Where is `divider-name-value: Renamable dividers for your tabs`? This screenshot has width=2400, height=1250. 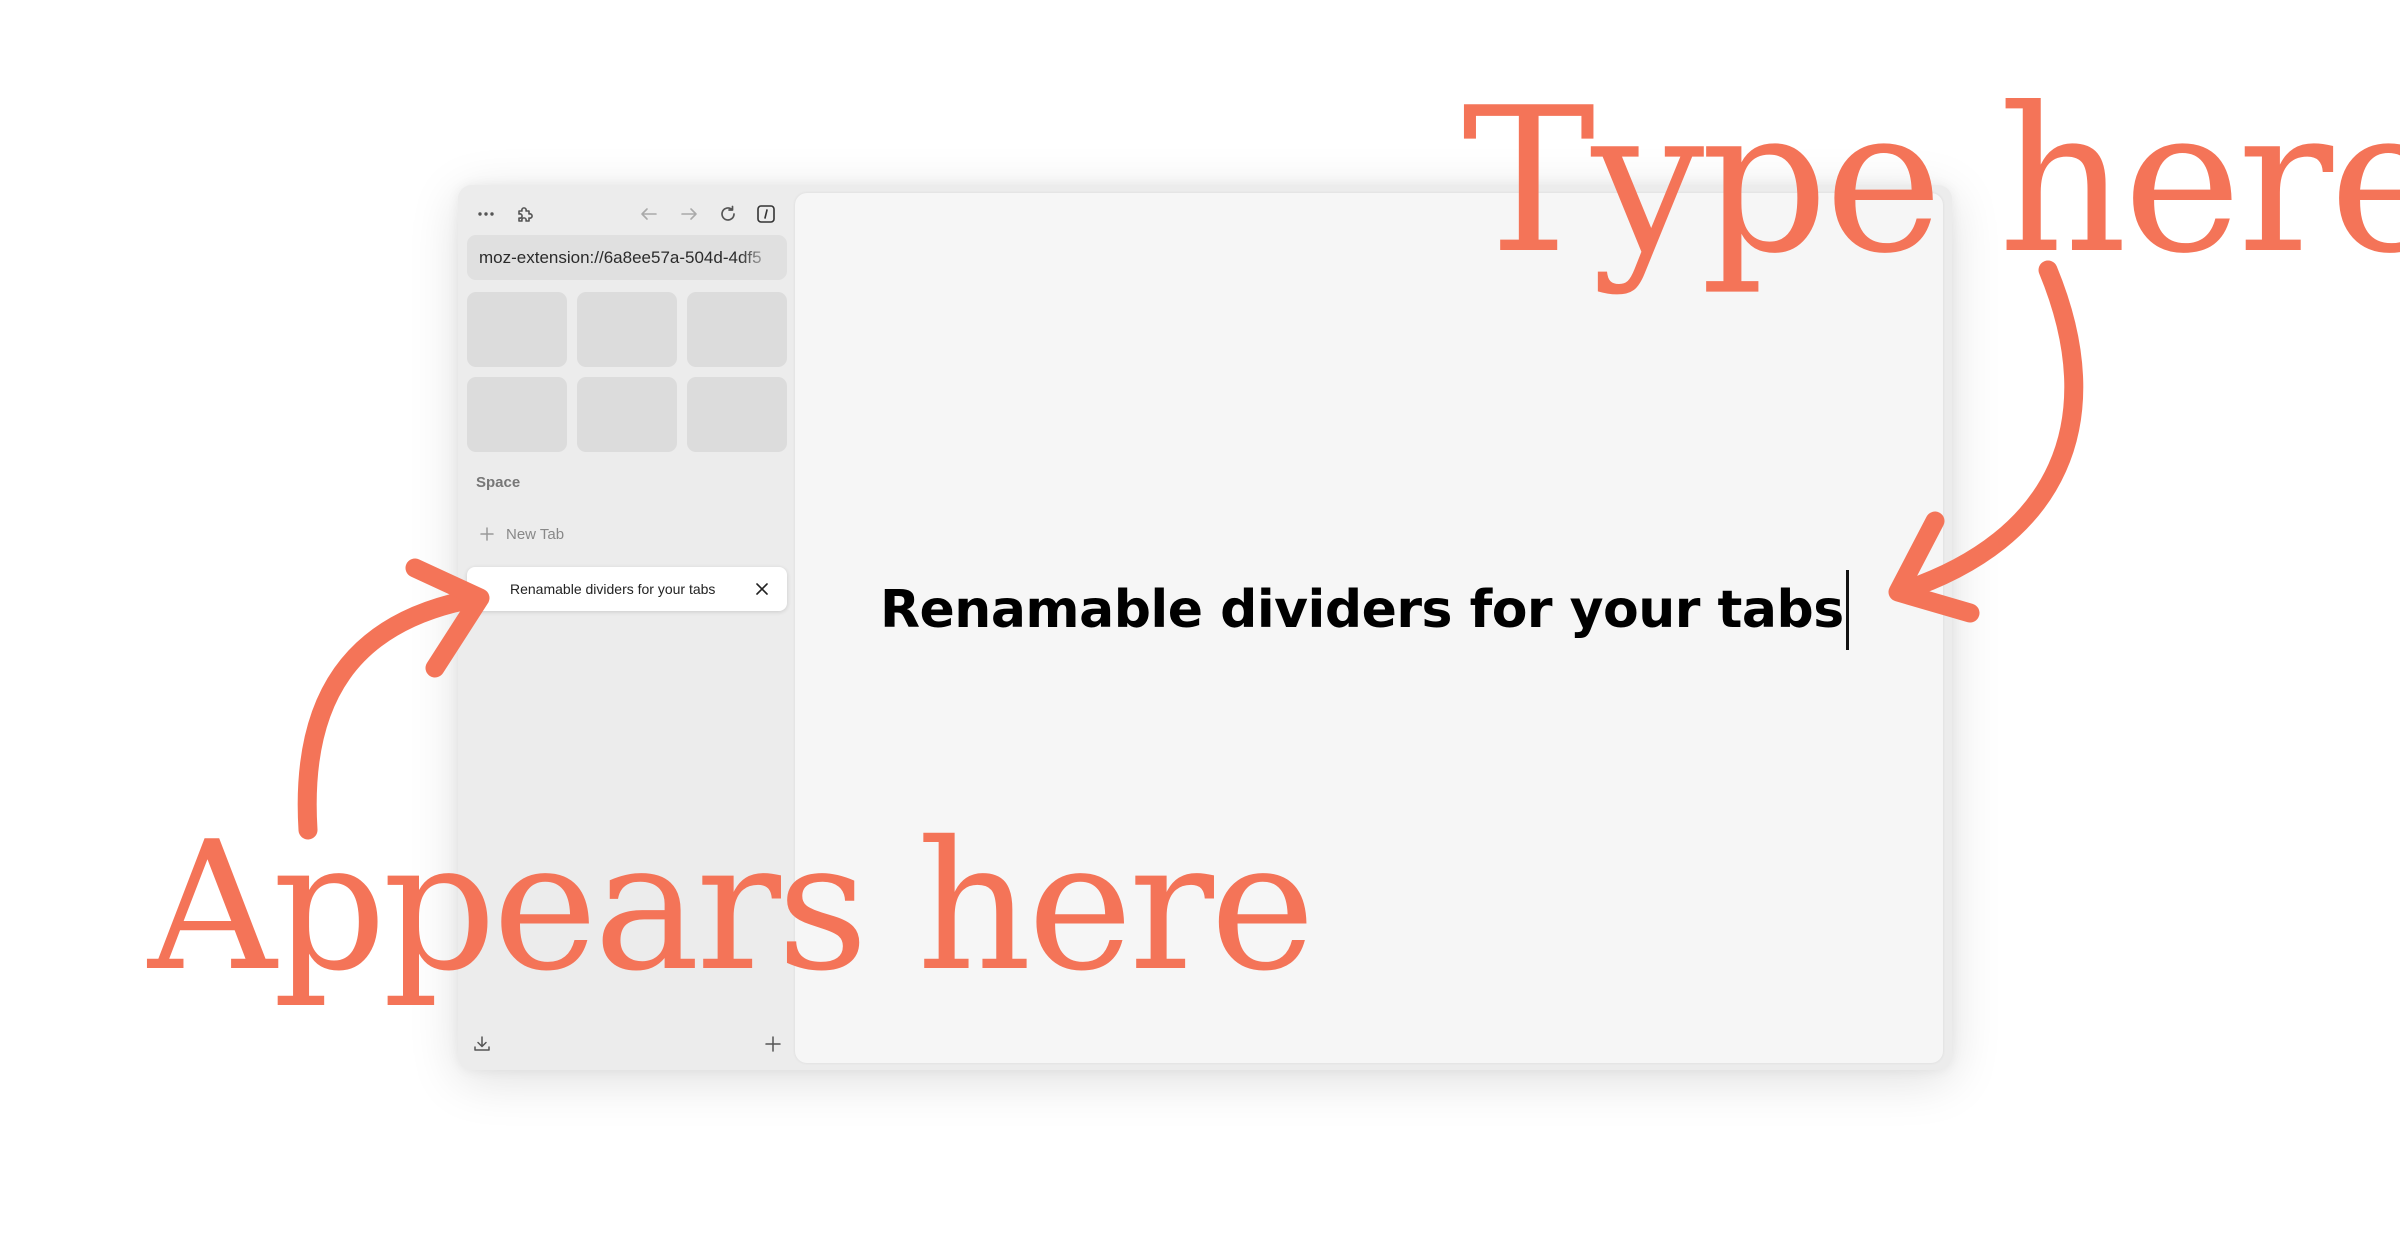 divider-name-value: Renamable dividers for your tabs is located at coordinates (1362, 610).